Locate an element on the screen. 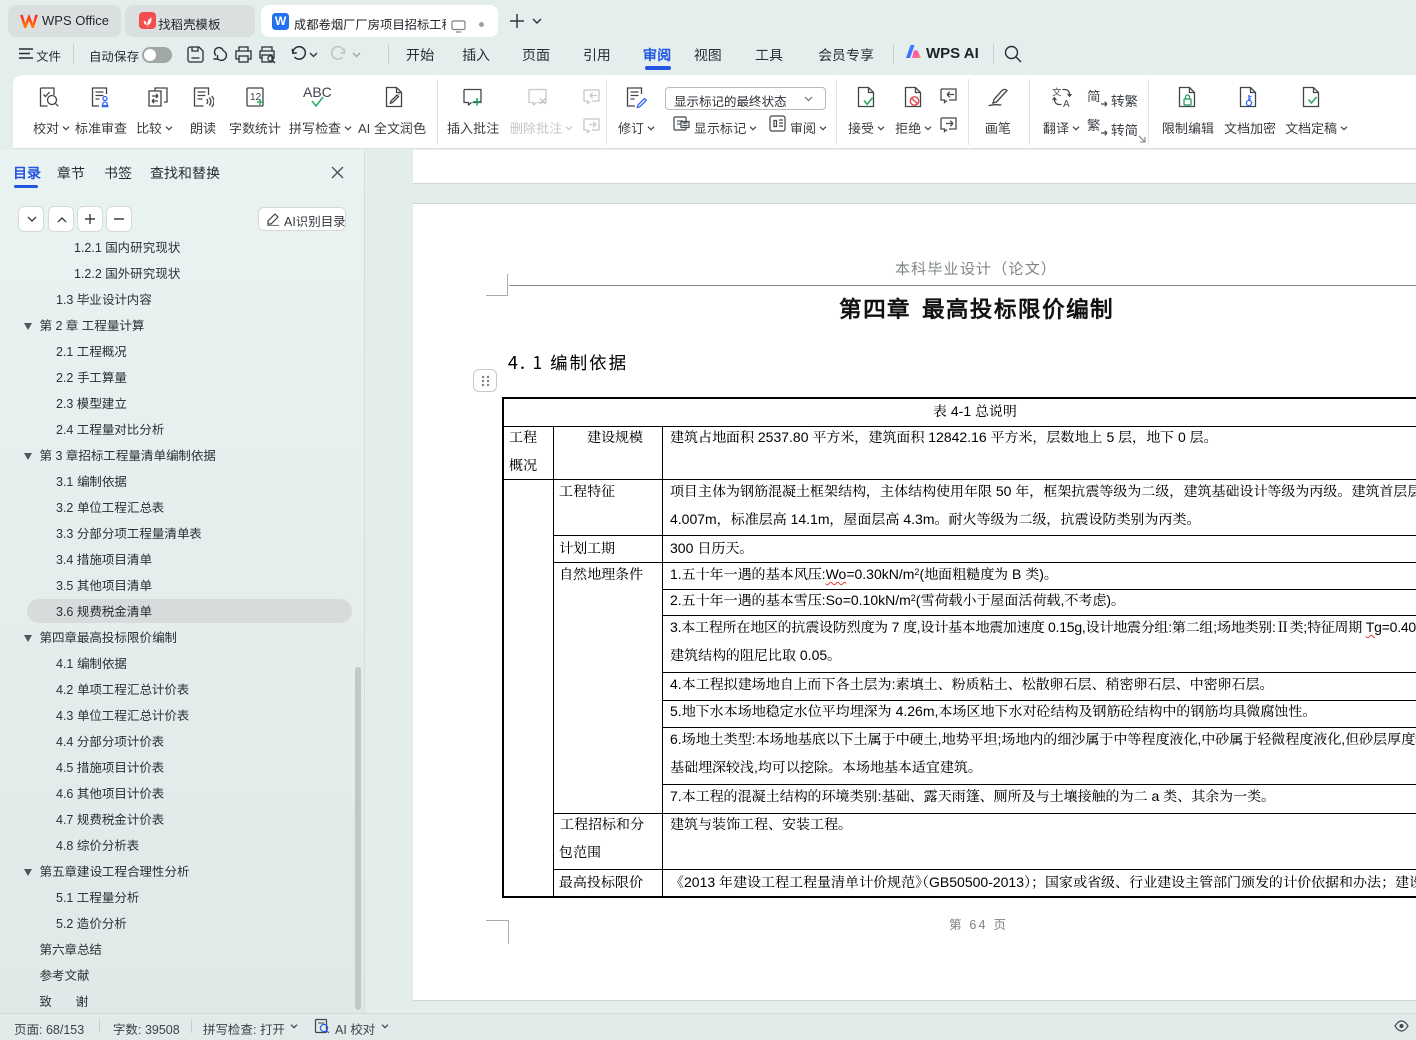  svg-text: 文 is located at coordinates (1057, 92).